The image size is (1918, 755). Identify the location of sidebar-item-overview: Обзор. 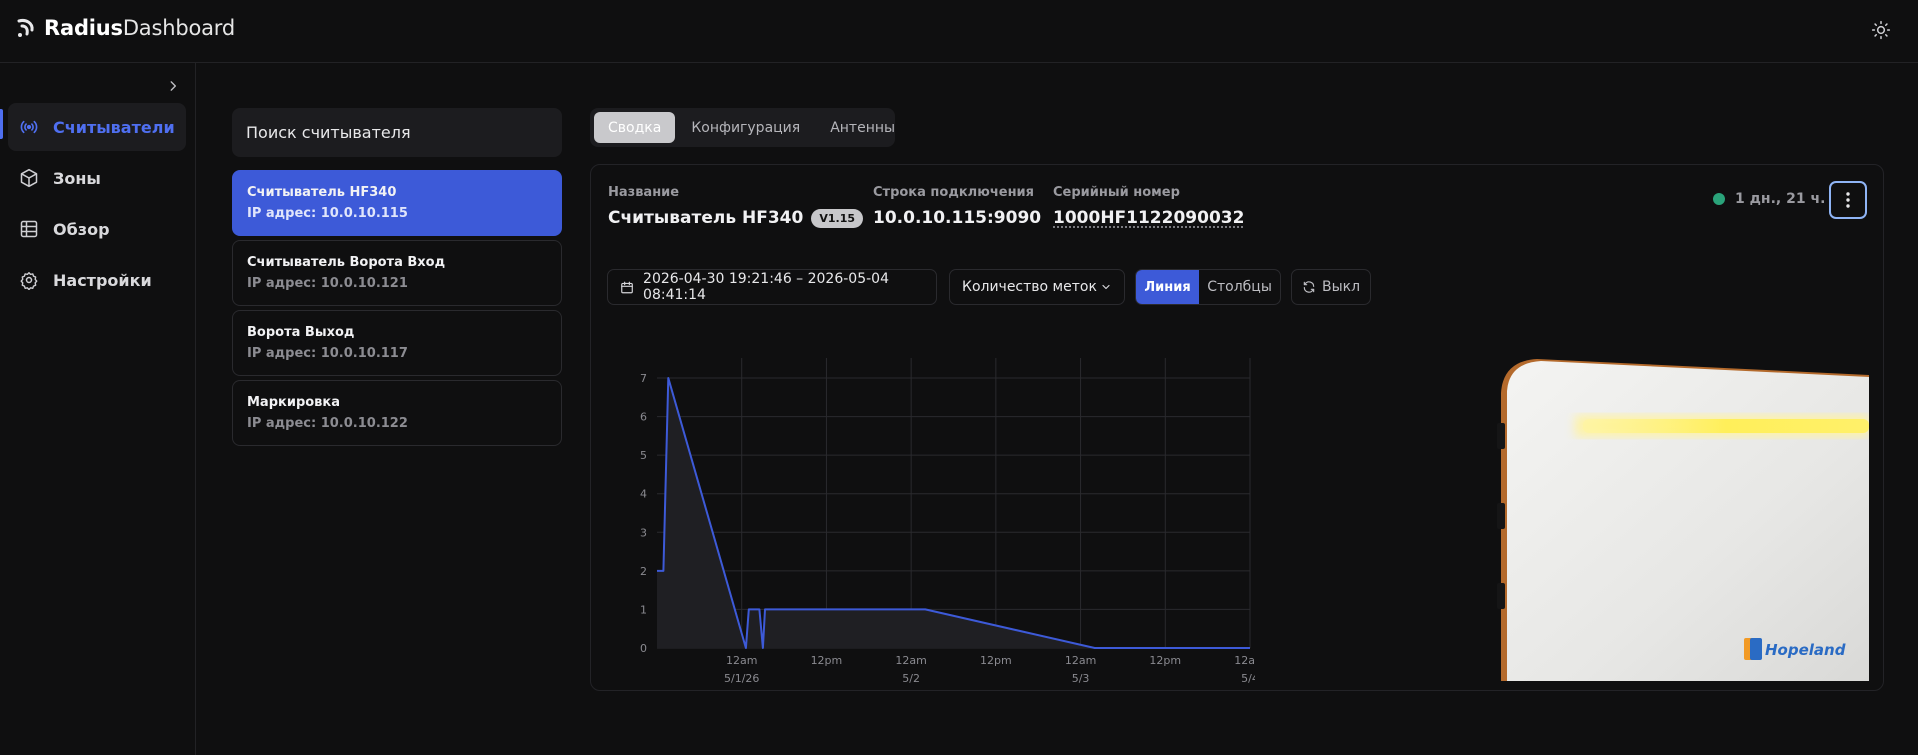
(97, 229).